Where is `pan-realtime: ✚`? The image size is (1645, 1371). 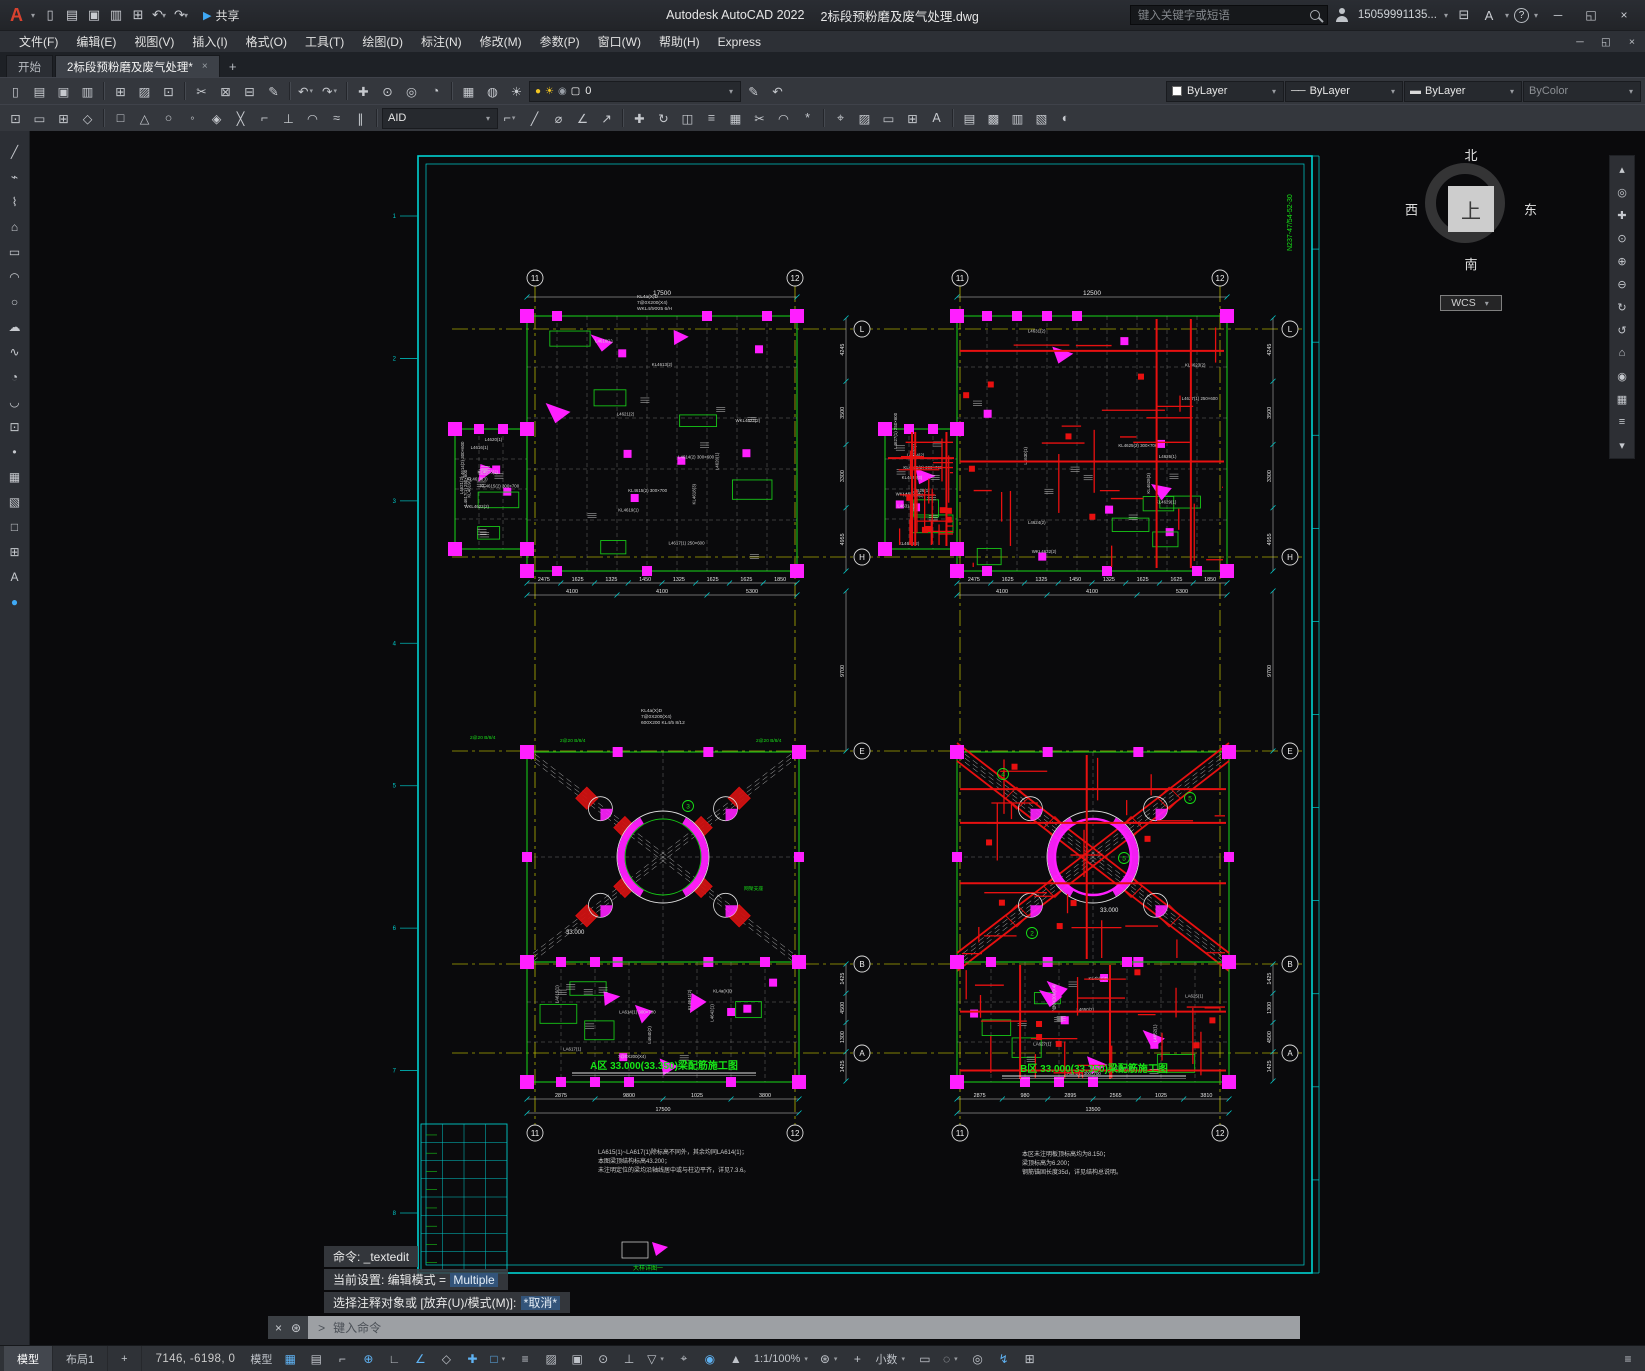 pan-realtime: ✚ is located at coordinates (363, 91).